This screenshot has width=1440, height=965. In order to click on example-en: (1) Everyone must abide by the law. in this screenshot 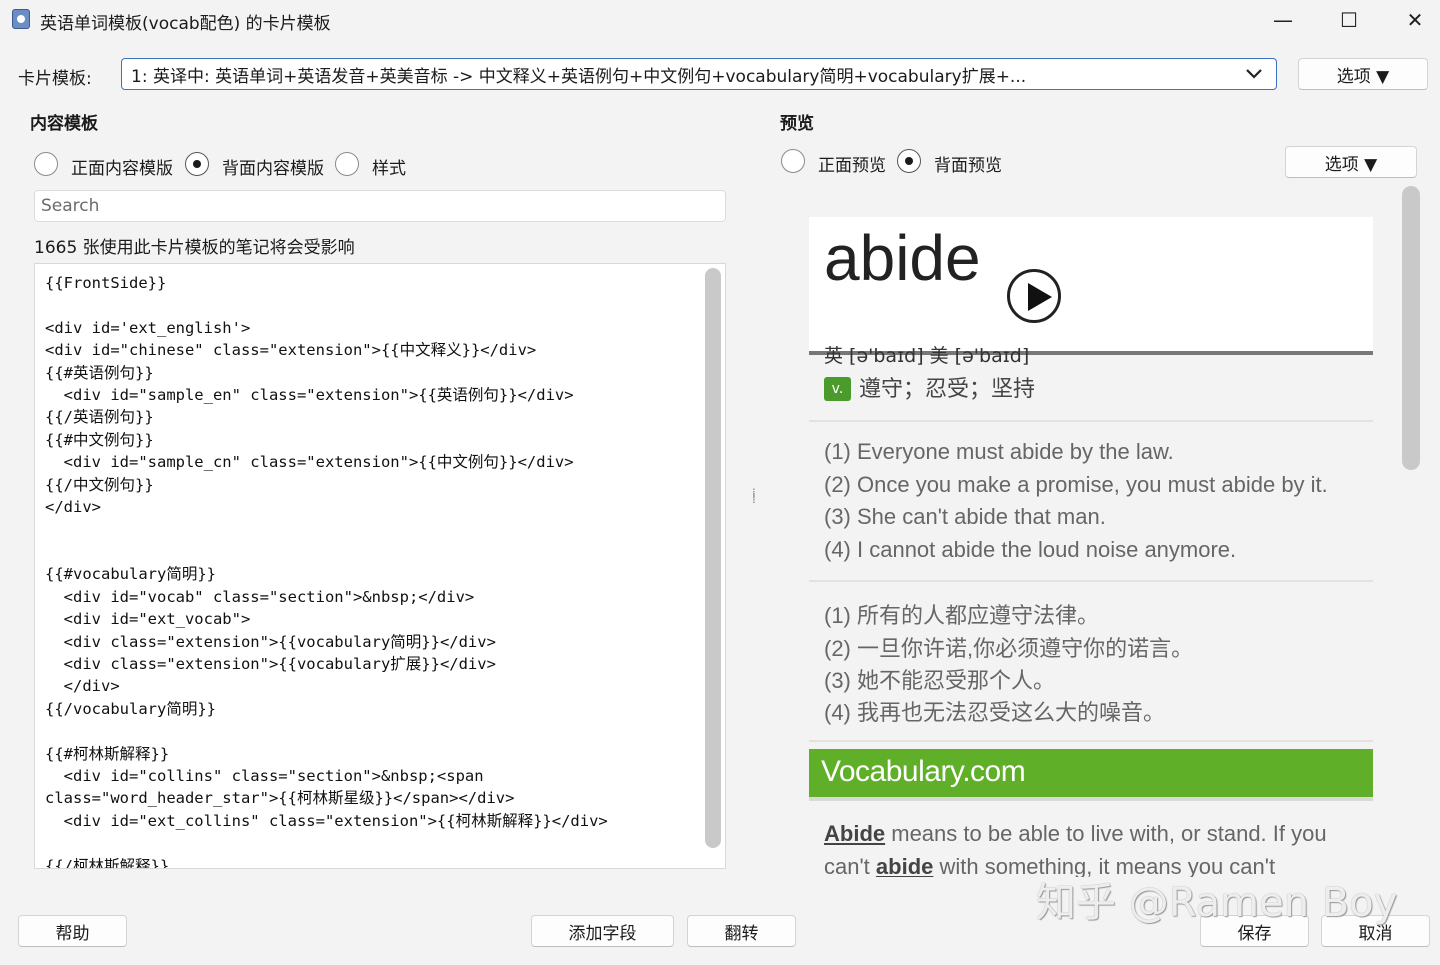, I will do `click(999, 451)`.